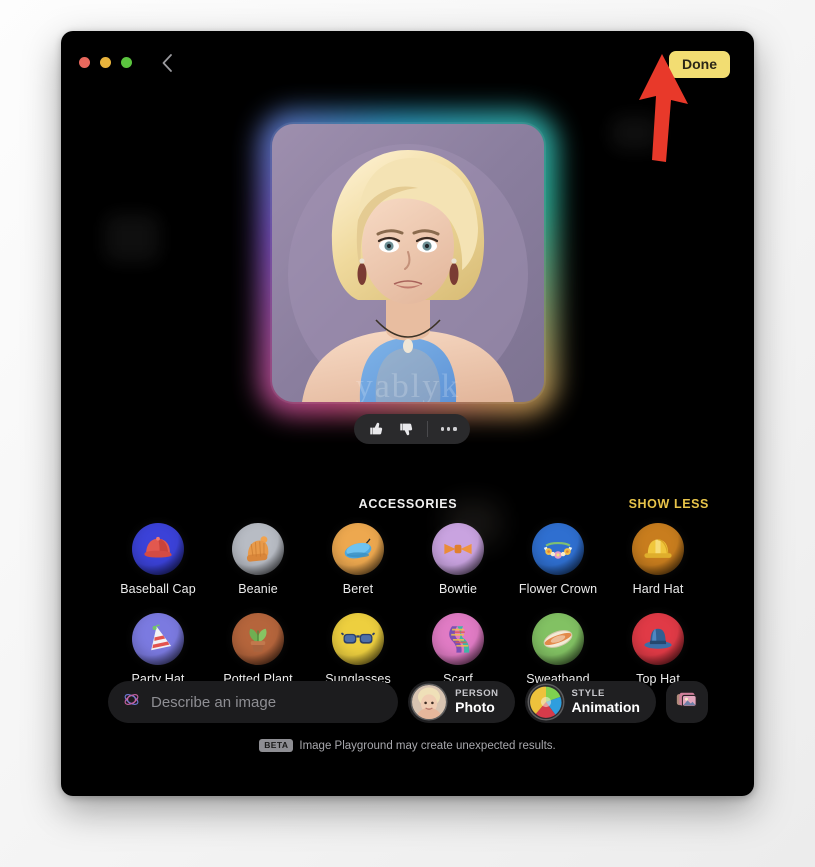 Image resolution: width=815 pixels, height=867 pixels. I want to click on ghost-thumbnail-right, so click(635, 133).